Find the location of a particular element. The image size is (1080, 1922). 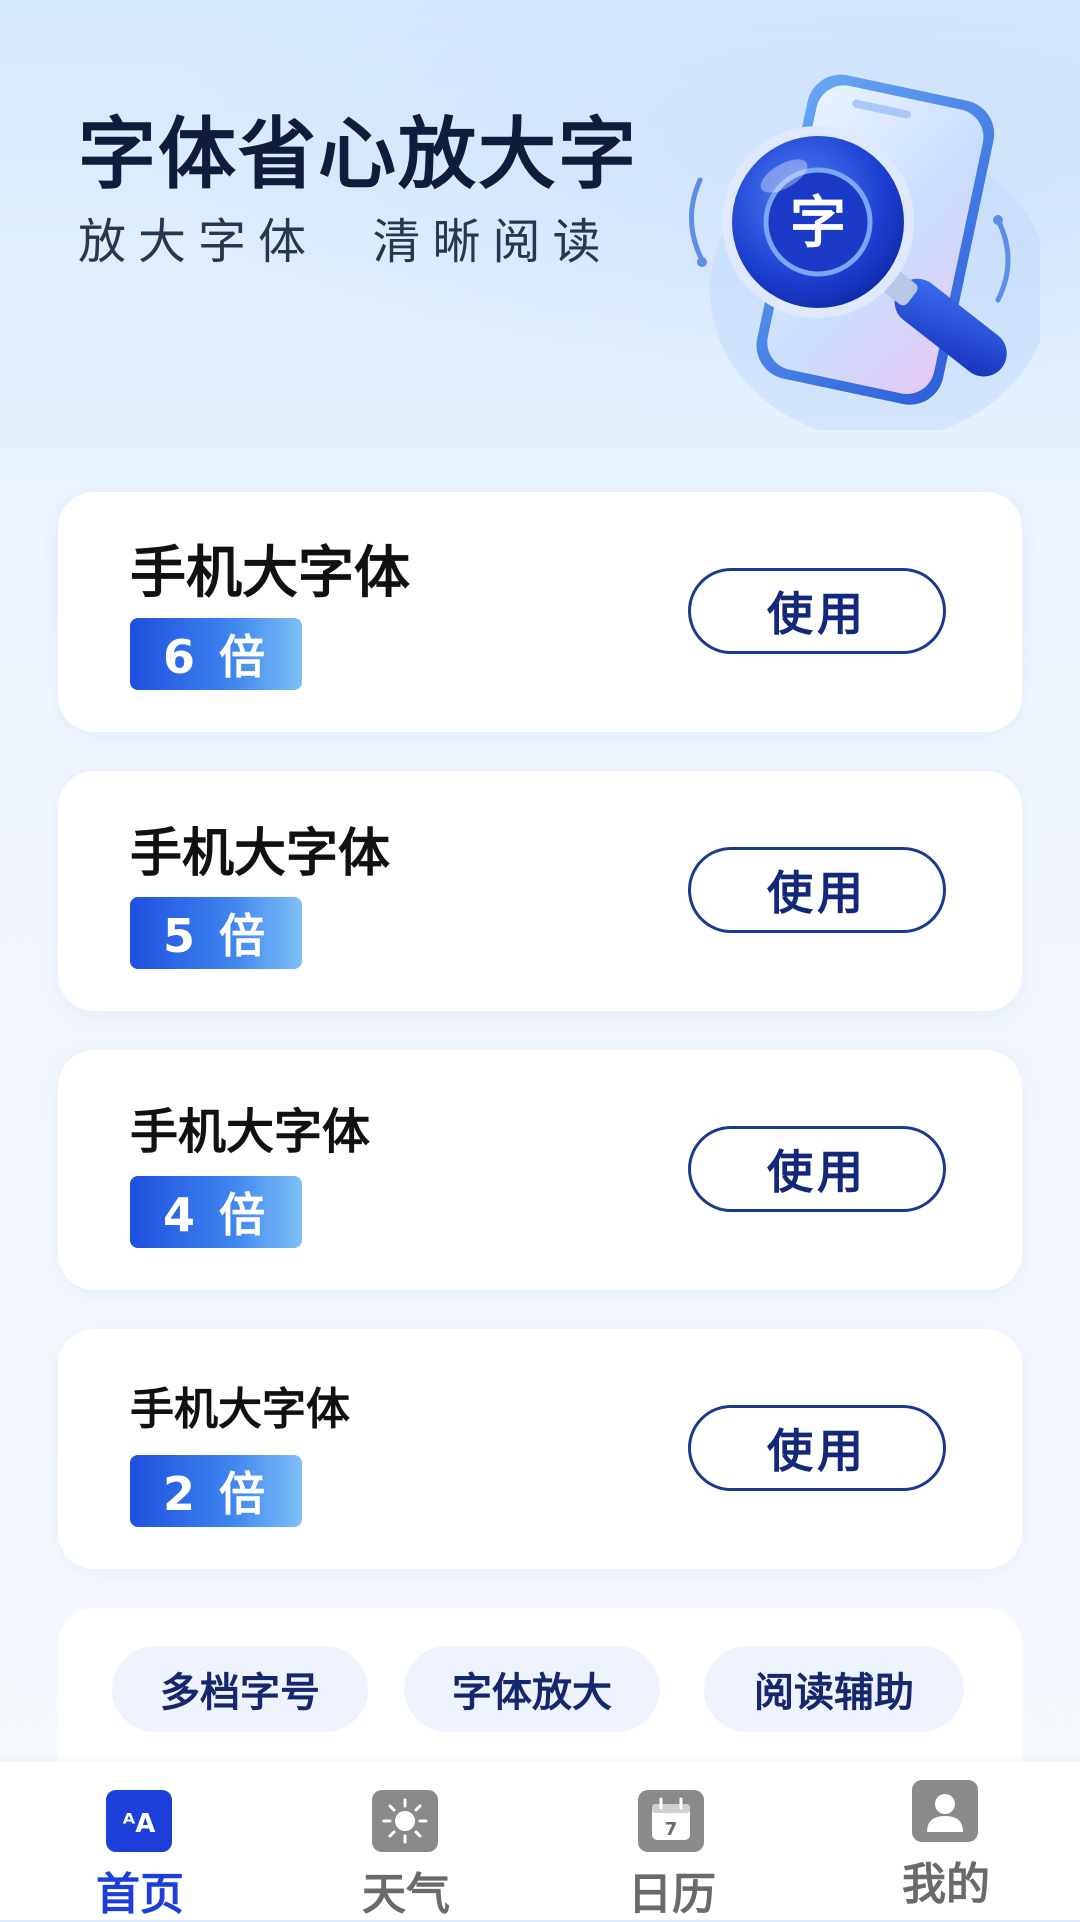

app-subtitle: 放大字体 清晰阅读 is located at coordinates (345, 242).